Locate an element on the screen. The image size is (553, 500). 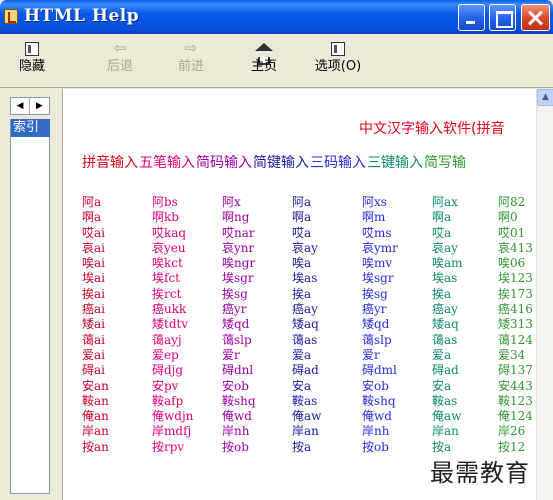
code-entry: 鞍an is located at coordinates (95, 400).